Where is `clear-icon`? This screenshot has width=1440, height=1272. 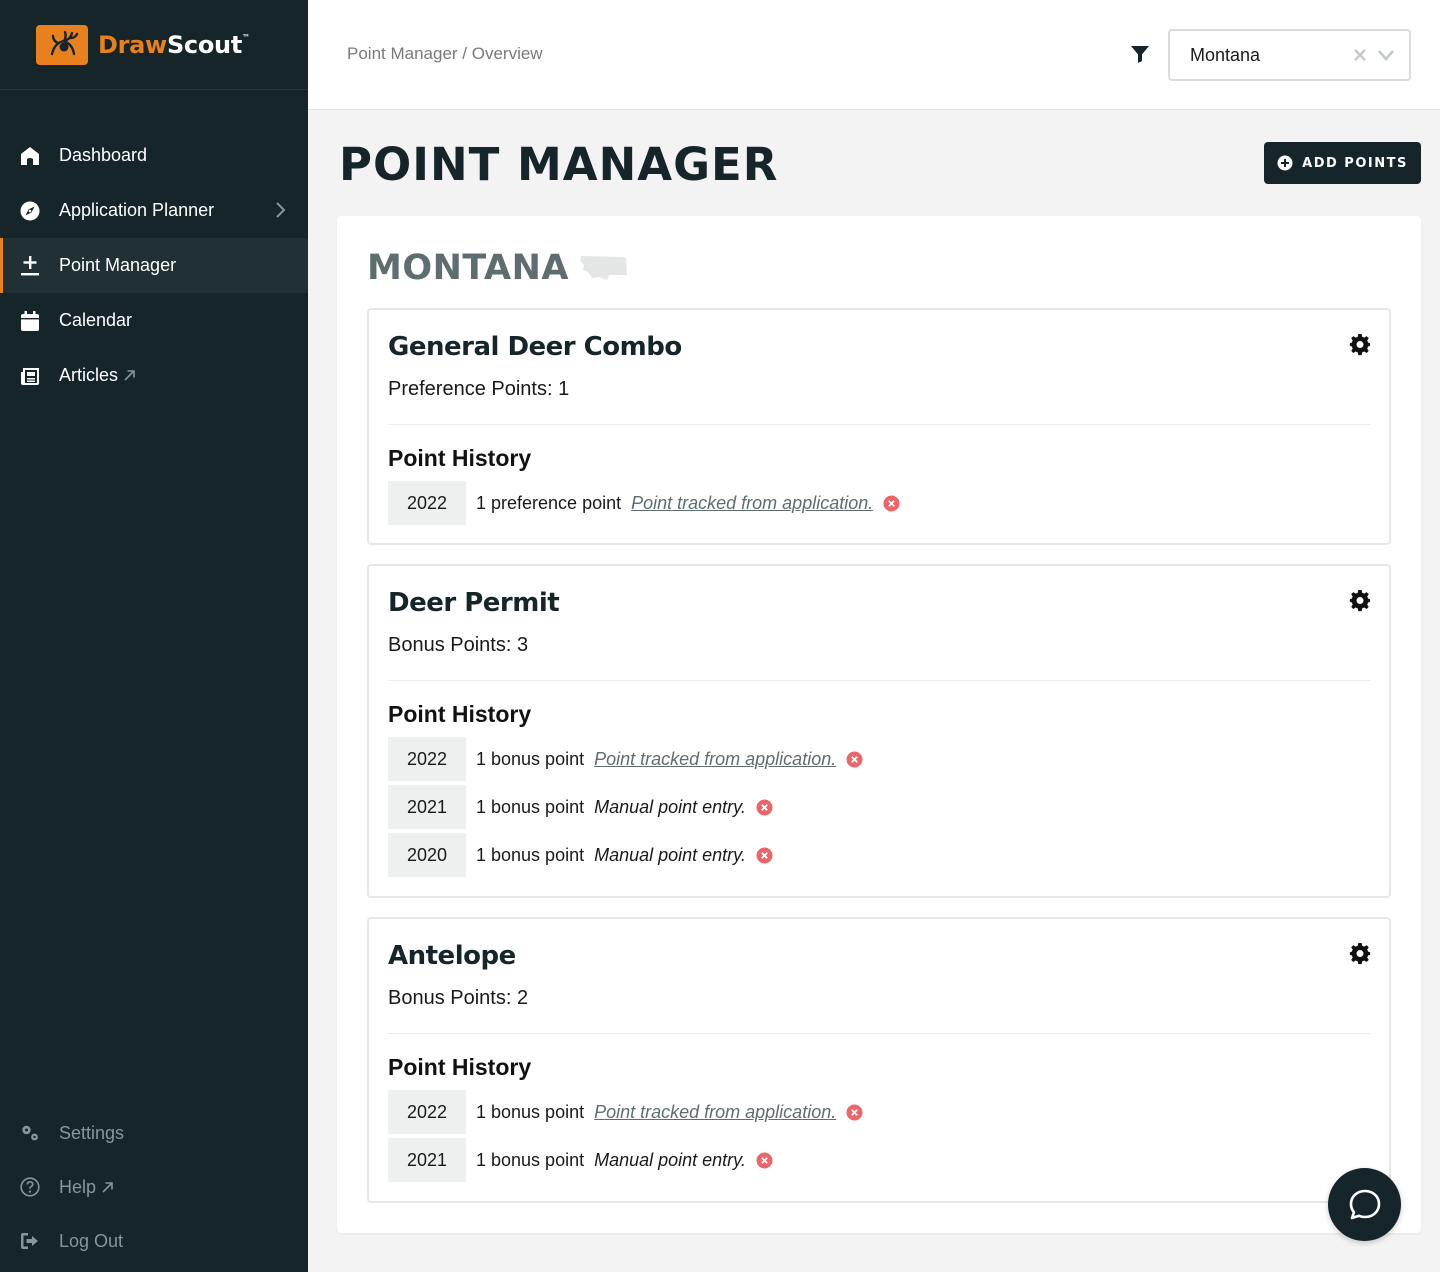
clear-icon is located at coordinates (1360, 55).